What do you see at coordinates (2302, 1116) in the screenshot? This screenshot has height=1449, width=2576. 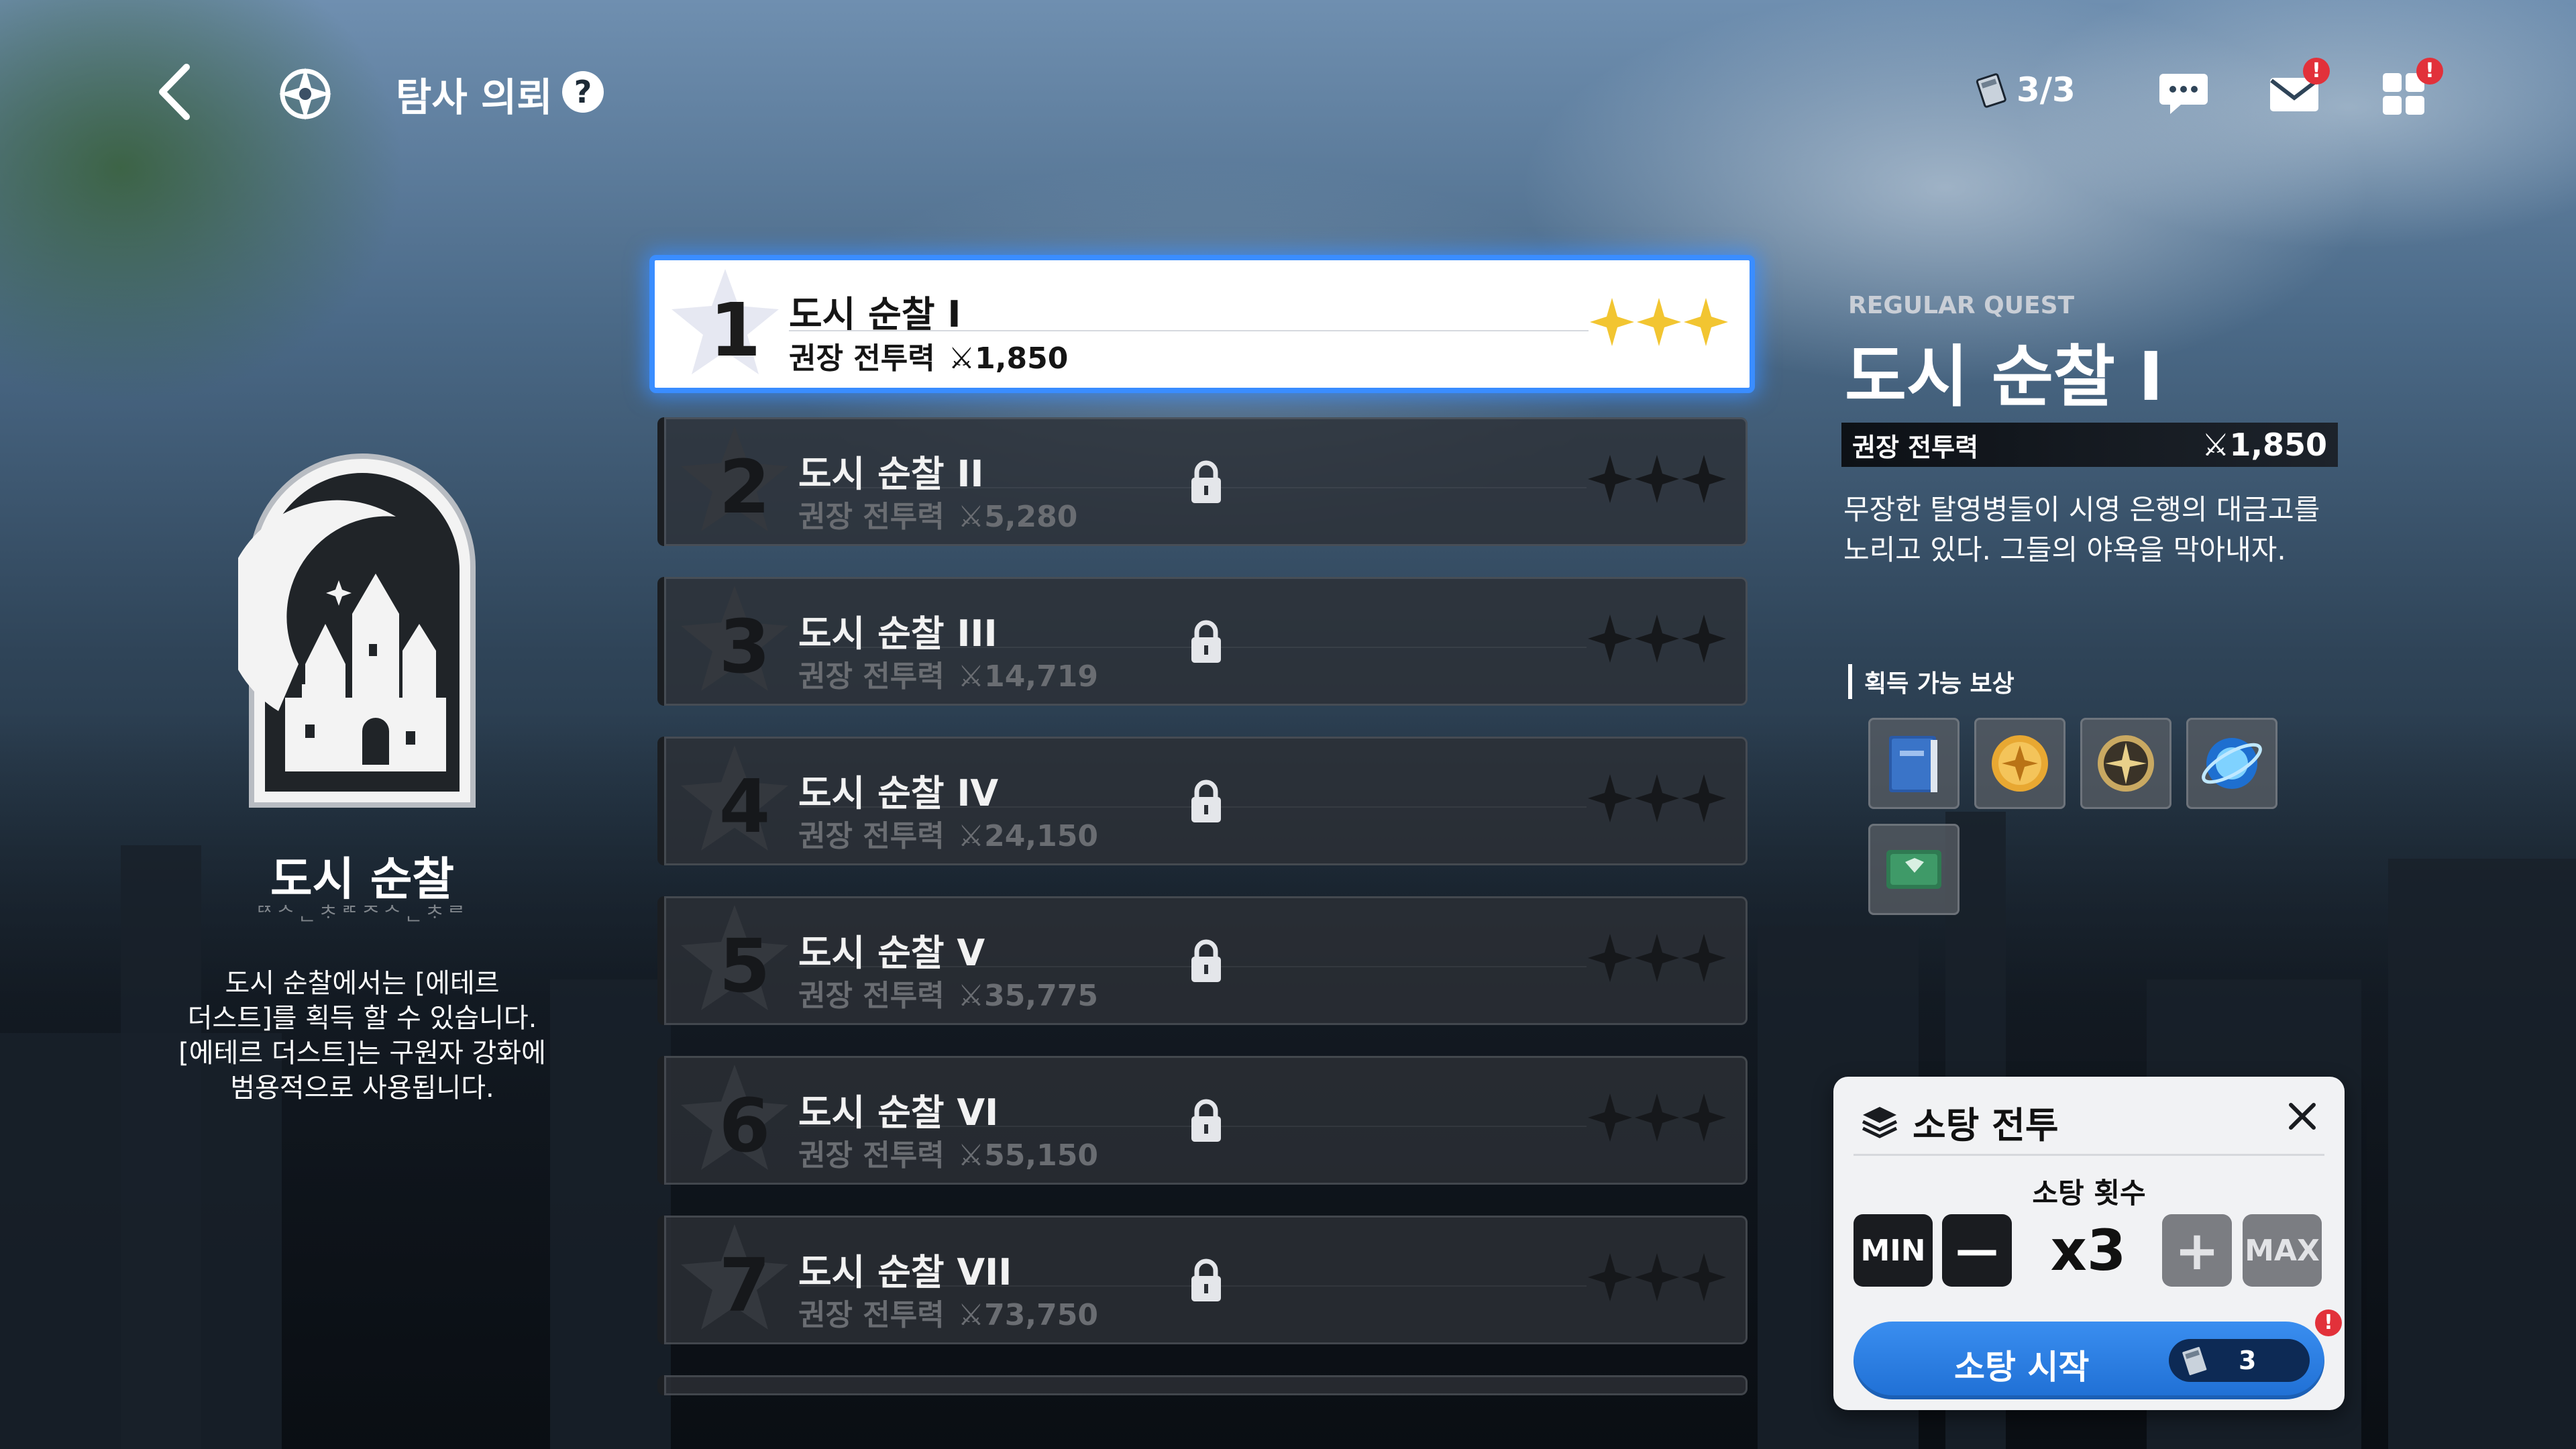 I see `close-icon` at bounding box center [2302, 1116].